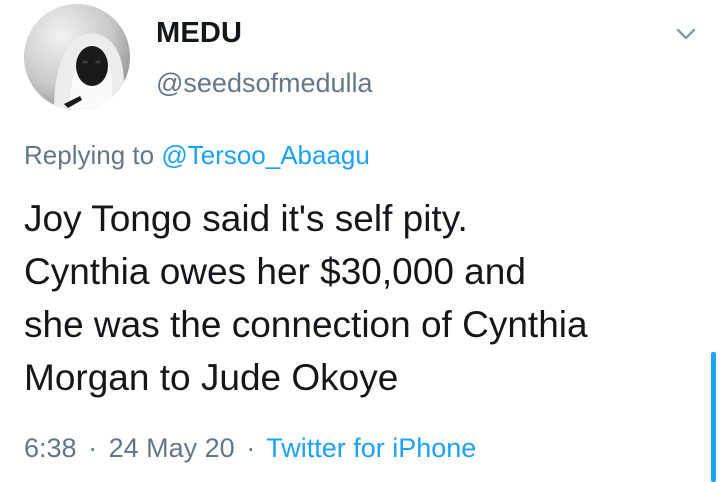  What do you see at coordinates (50, 448) in the screenshot?
I see `tweet-time: 6:38` at bounding box center [50, 448].